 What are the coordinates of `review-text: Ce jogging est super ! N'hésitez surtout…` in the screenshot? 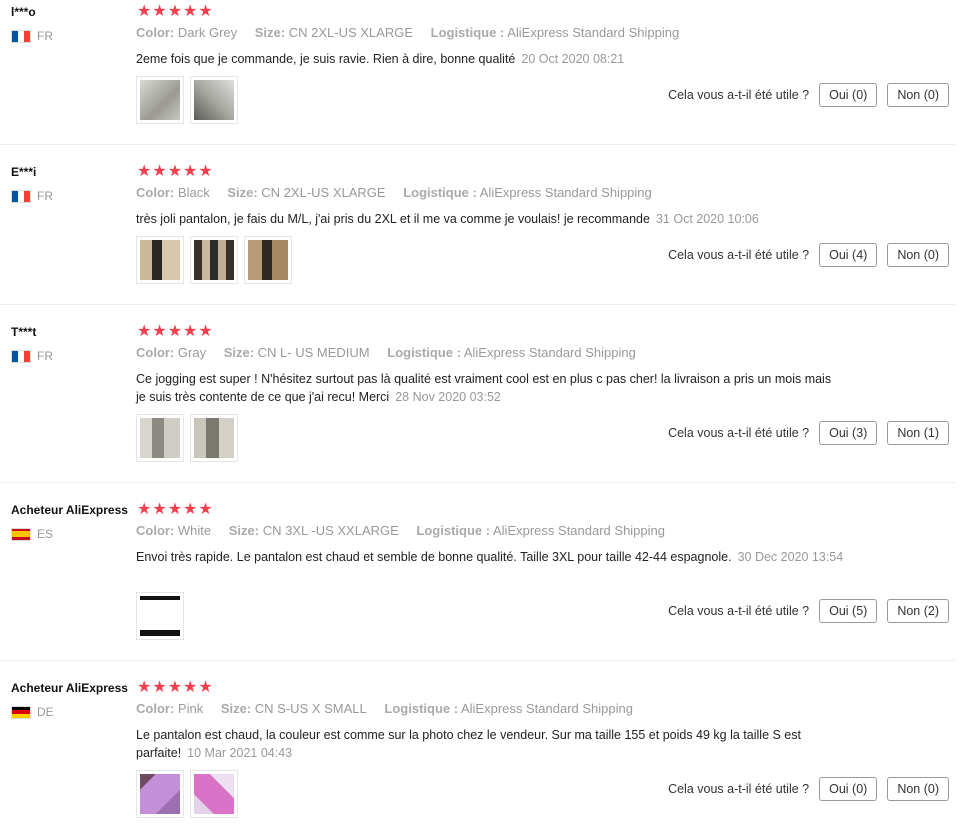 It's located at (486, 388).